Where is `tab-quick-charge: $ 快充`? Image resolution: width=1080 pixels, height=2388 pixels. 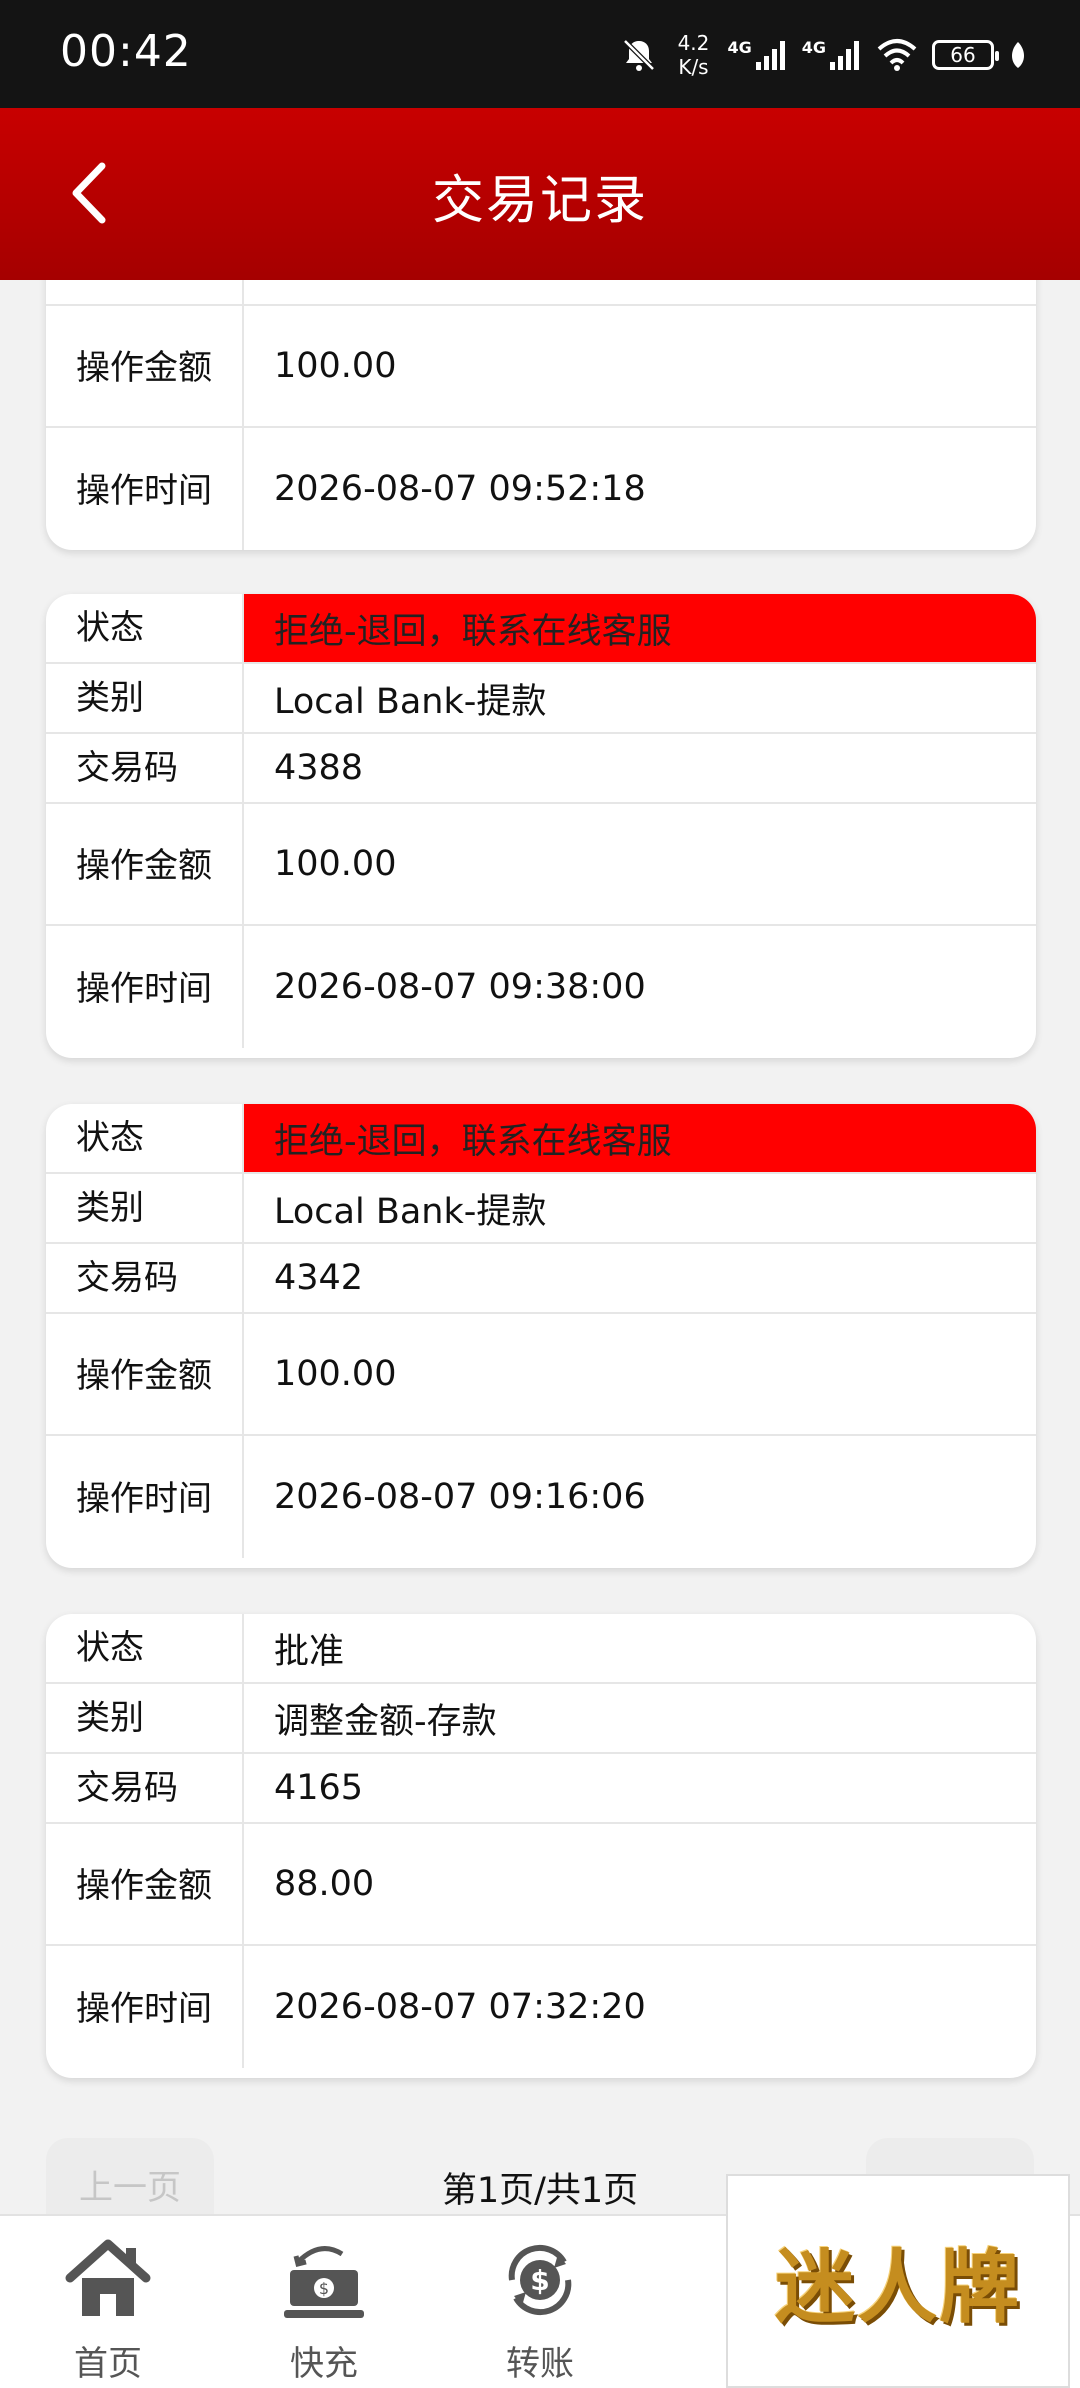
tab-quick-charge: $ 快充 is located at coordinates (324, 2308).